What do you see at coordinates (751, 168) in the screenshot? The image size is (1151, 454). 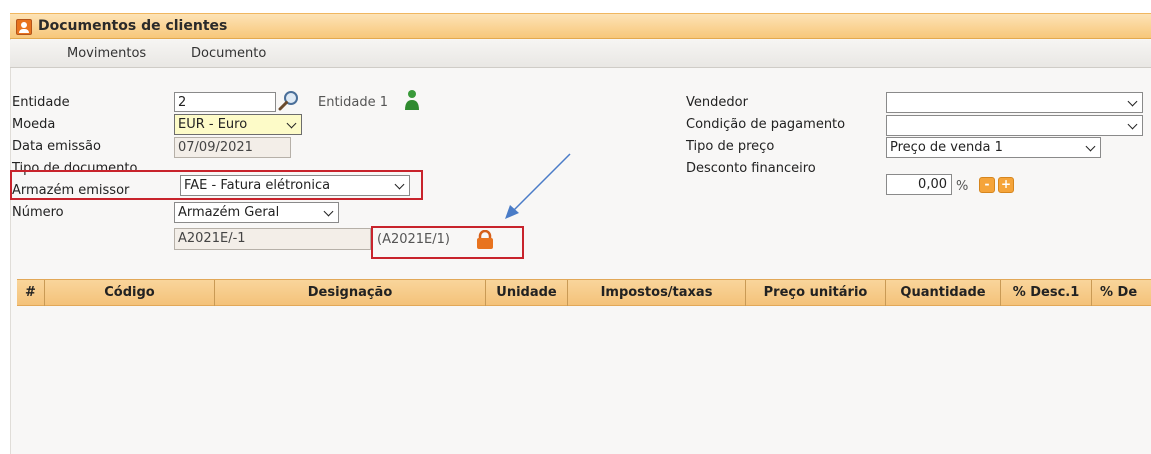 I see `desconto-label: Desconto financeiro` at bounding box center [751, 168].